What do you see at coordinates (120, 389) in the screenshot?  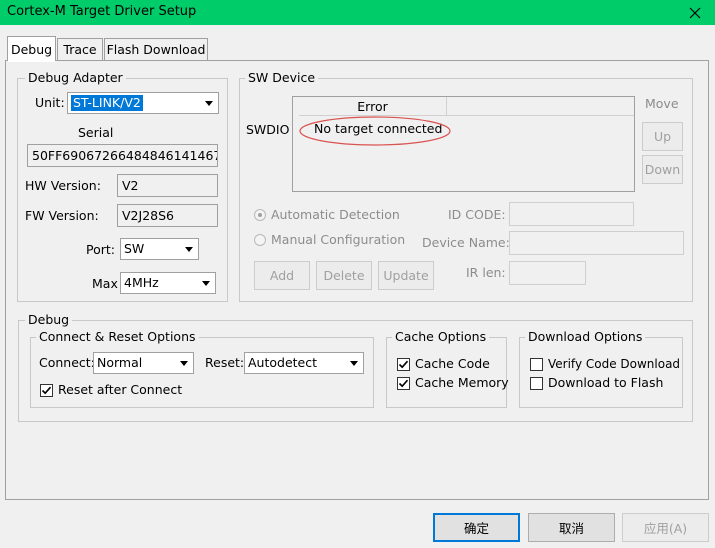 I see `reset-after-connect-label: Reset after Connect` at bounding box center [120, 389].